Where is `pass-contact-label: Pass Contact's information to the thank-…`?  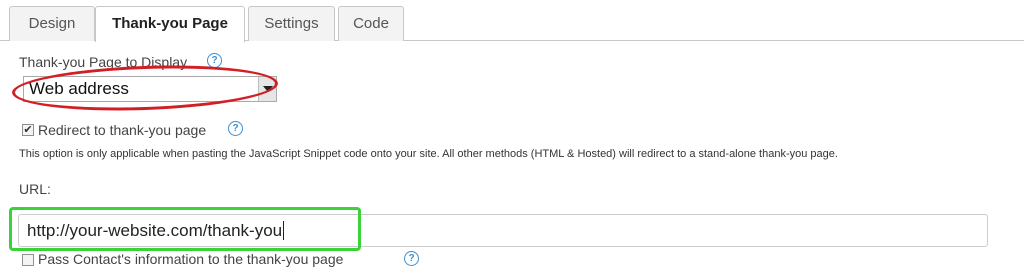
pass-contact-label: Pass Contact's information to the thank-… is located at coordinates (191, 259).